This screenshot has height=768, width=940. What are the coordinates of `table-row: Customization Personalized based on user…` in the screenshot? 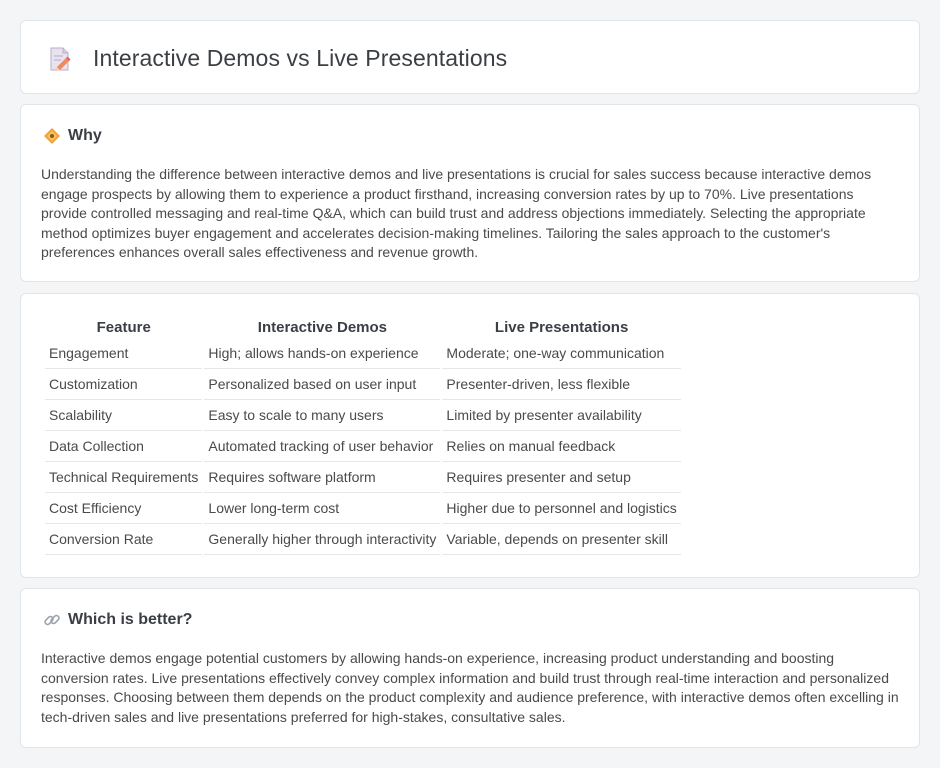 It's located at (363, 384).